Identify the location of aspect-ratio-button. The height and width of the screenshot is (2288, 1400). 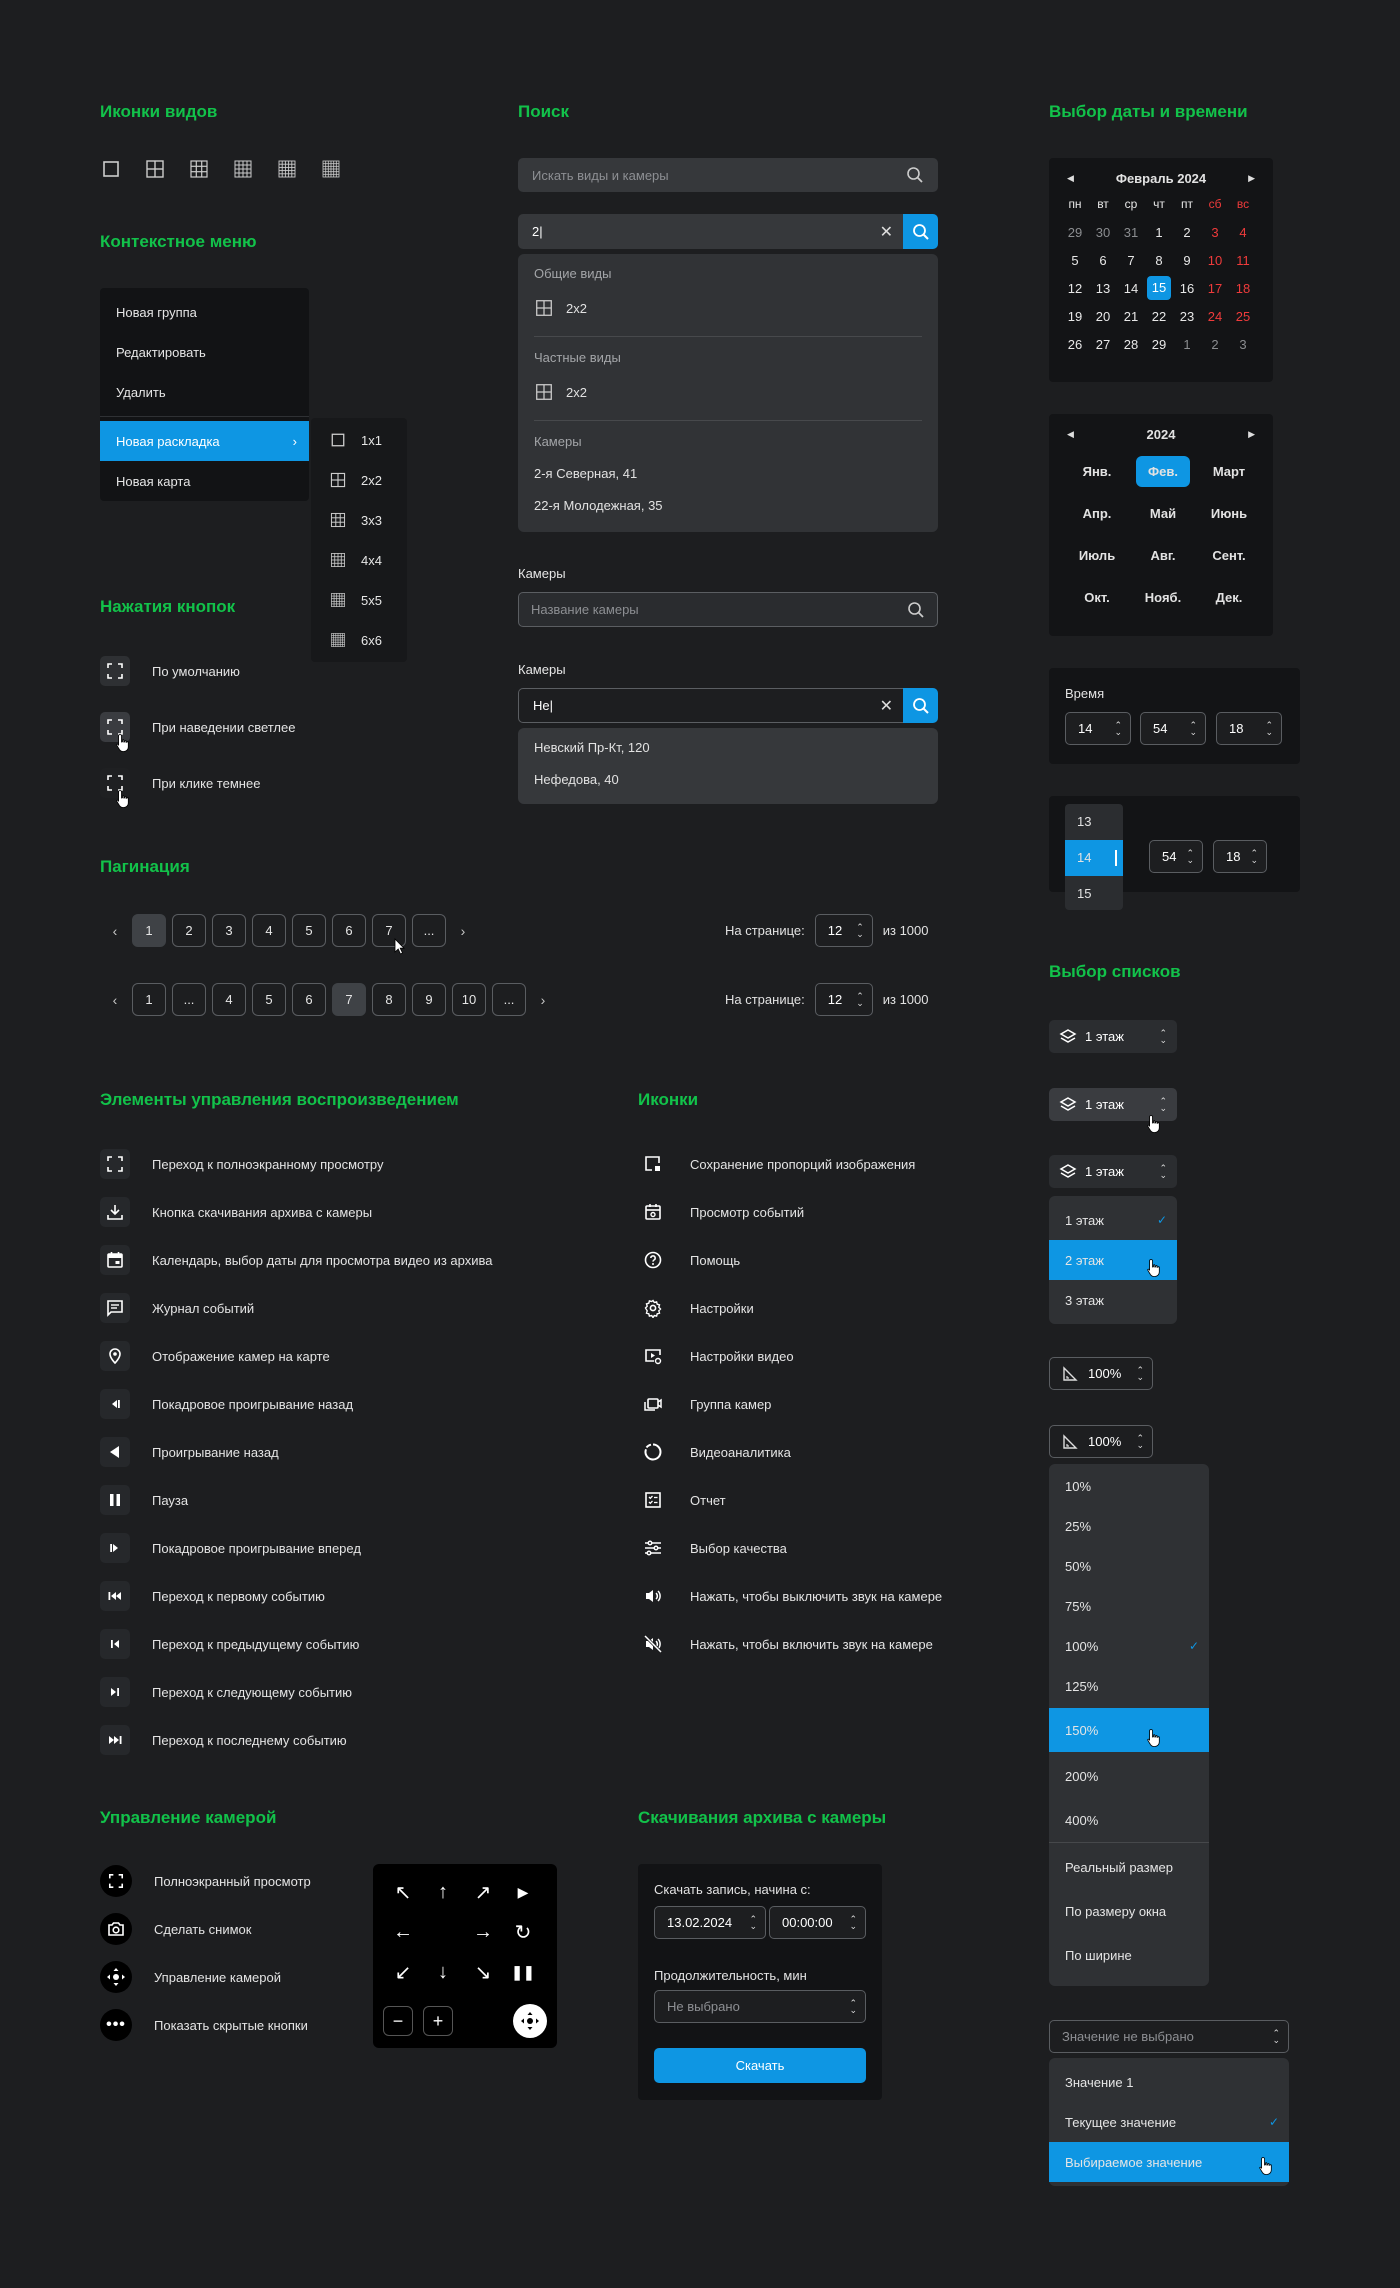
(653, 1164).